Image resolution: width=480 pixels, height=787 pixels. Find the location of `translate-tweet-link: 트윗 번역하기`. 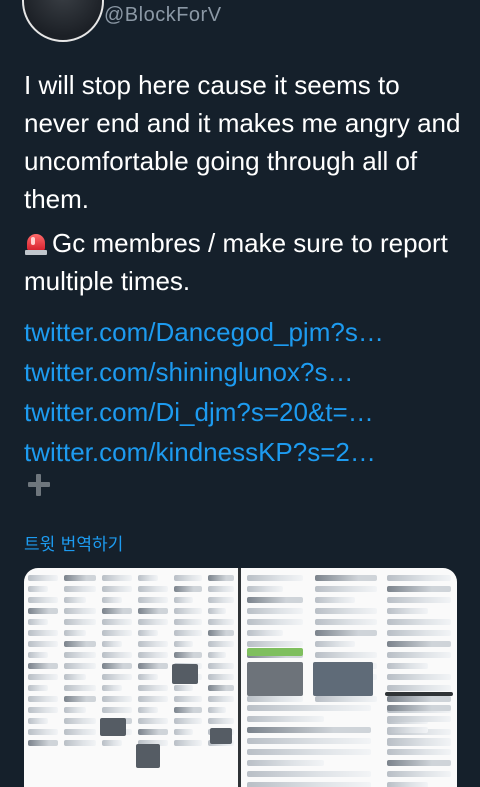

translate-tweet-link: 트윗 번역하기 is located at coordinates (73, 542).